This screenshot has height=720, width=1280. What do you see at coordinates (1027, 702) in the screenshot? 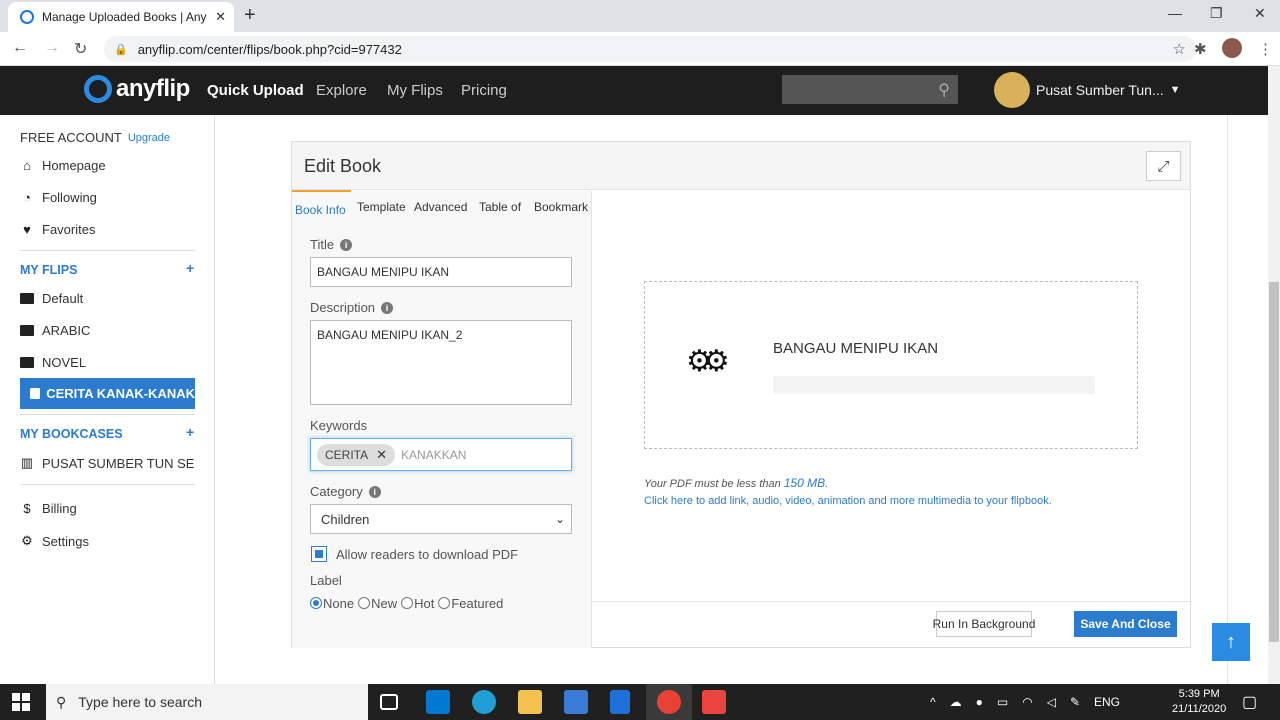
I see `wifi-icon: ◠` at bounding box center [1027, 702].